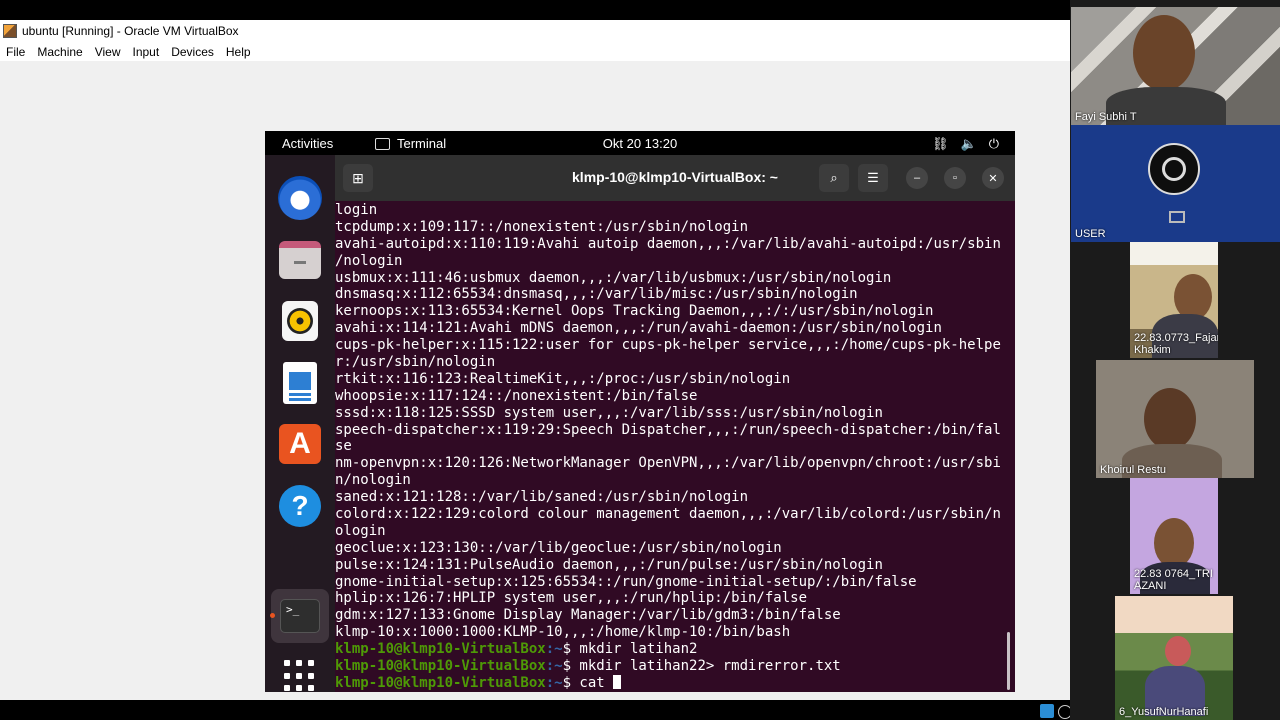 Image resolution: width=1280 pixels, height=720 pixels. Describe the element at coordinates (360, 530) in the screenshot. I see `terminal-output-line: ologin` at that location.